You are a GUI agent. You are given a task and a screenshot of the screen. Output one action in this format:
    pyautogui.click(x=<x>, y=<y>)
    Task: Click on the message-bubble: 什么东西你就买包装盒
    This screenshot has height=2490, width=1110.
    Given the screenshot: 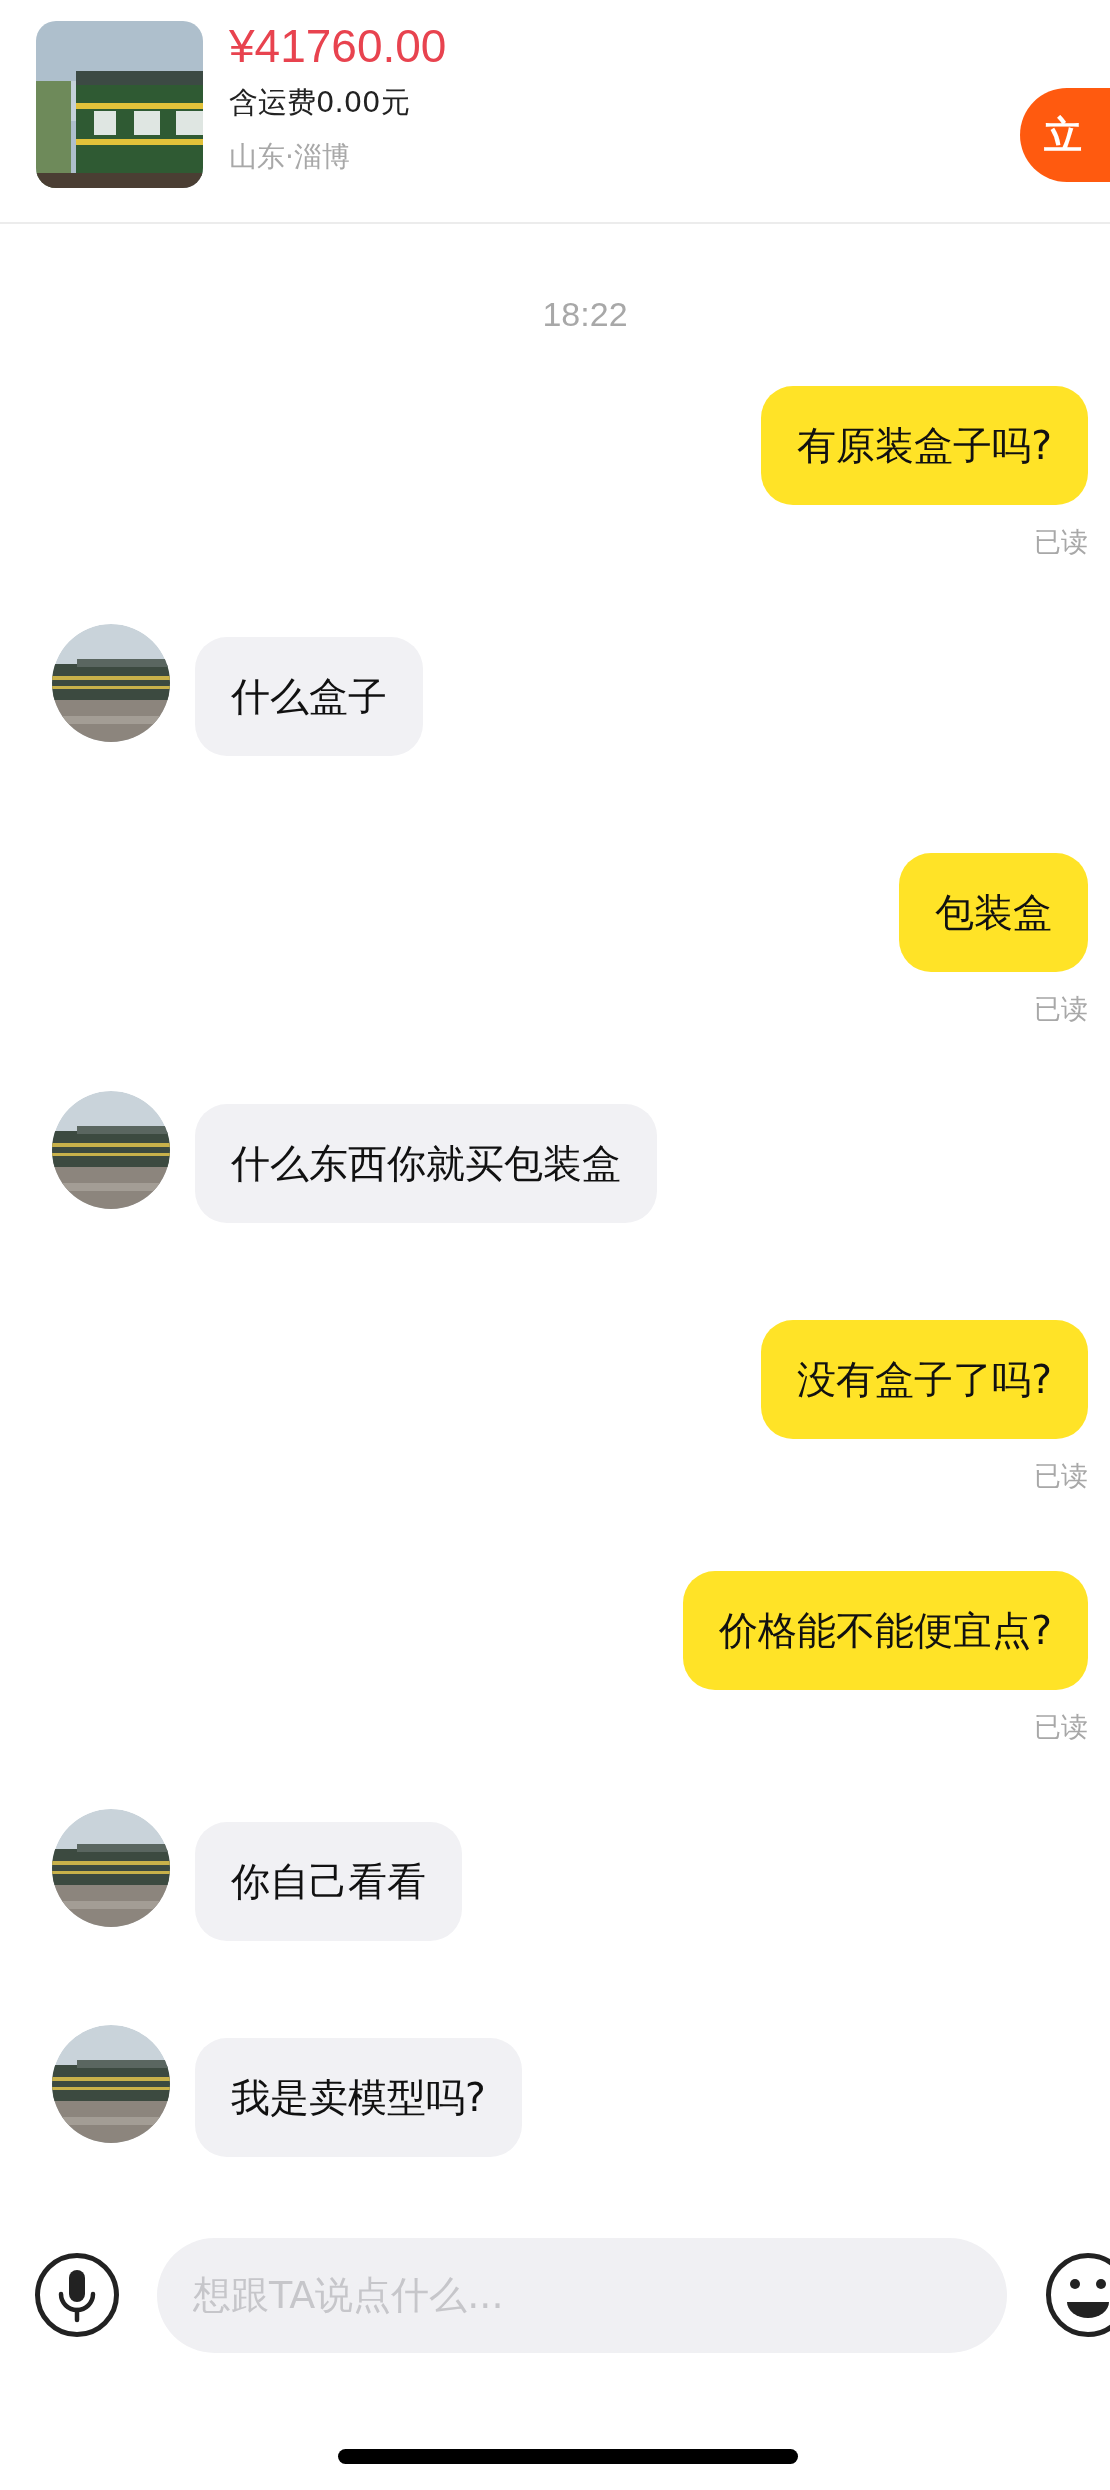 What is the action you would take?
    pyautogui.click(x=426, y=1163)
    